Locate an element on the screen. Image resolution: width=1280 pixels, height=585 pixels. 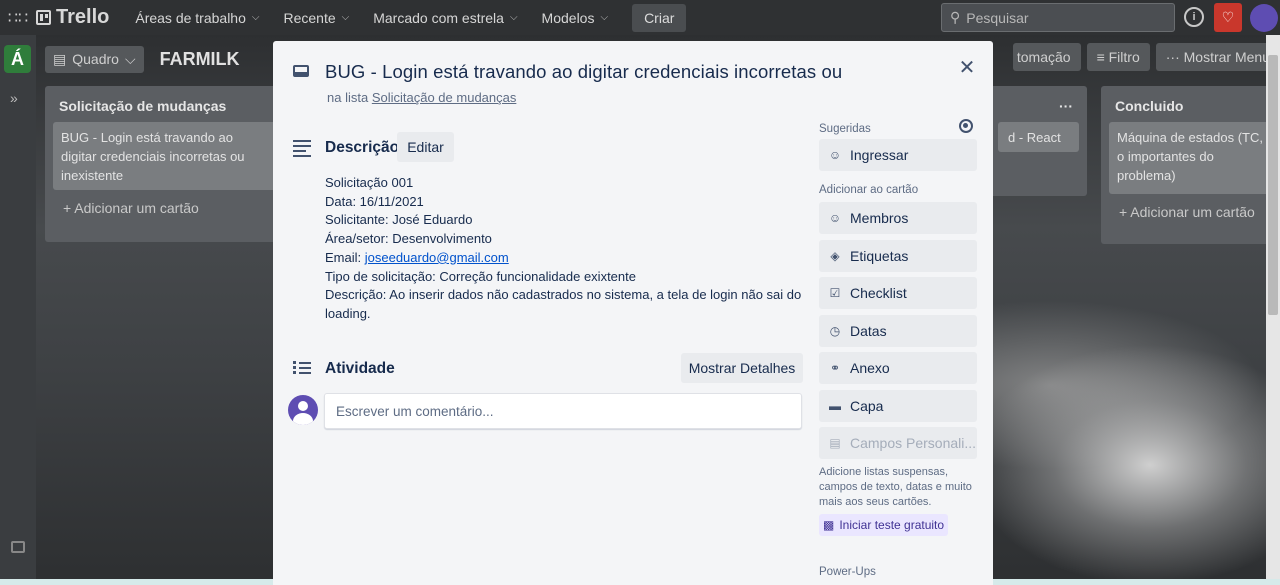
powerups-label: Power-Ups is located at coordinates (847, 571).